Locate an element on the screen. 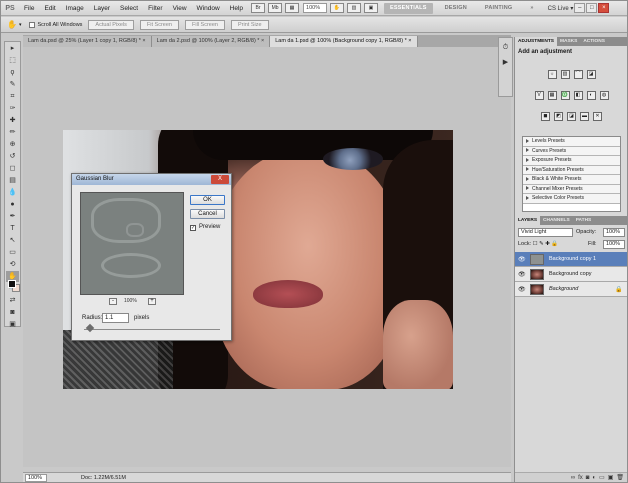  cs-live-menu: CS Live ▾ is located at coordinates (561, 8).